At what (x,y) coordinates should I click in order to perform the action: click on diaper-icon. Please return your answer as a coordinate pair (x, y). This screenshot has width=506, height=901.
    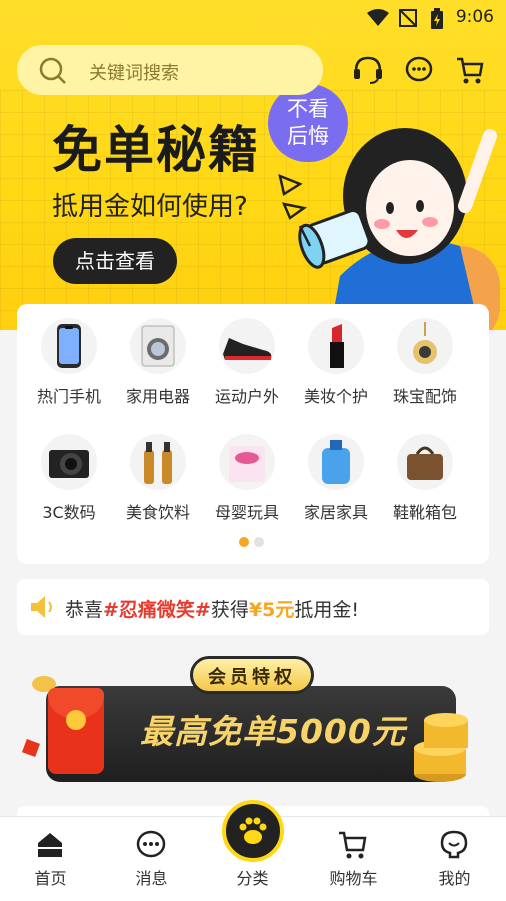
    Looking at the image, I should click on (247, 462).